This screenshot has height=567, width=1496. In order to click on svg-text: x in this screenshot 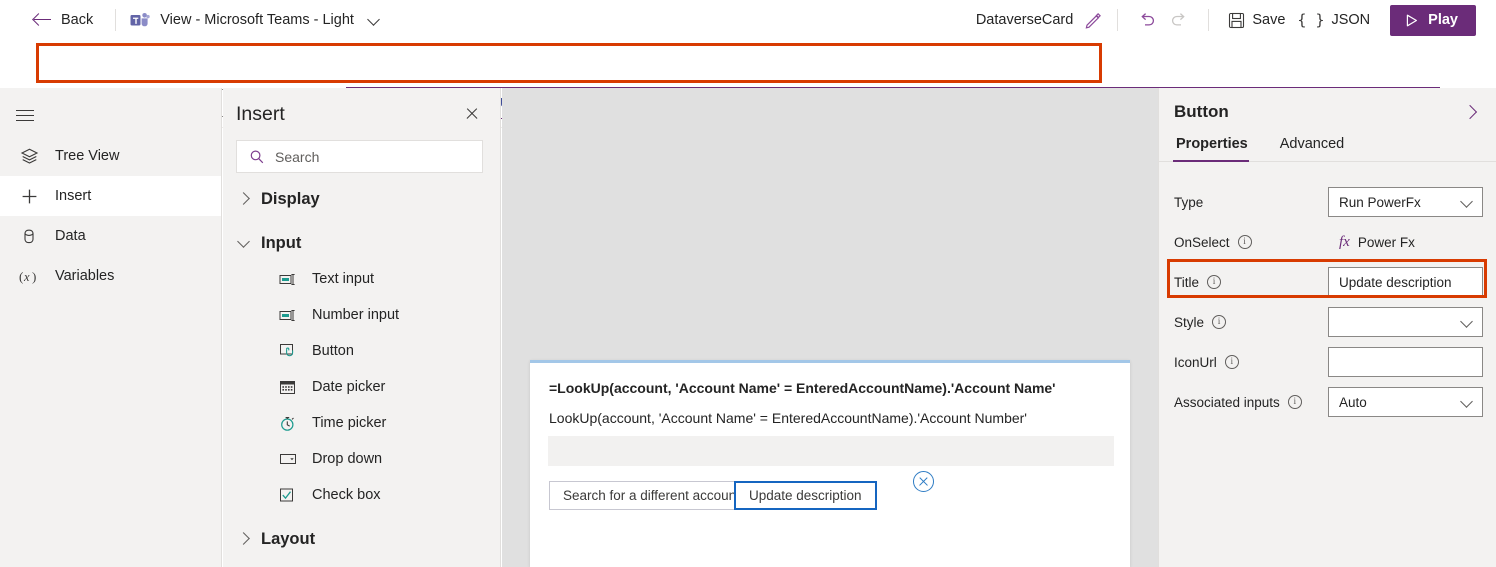, I will do `click(26, 277)`.